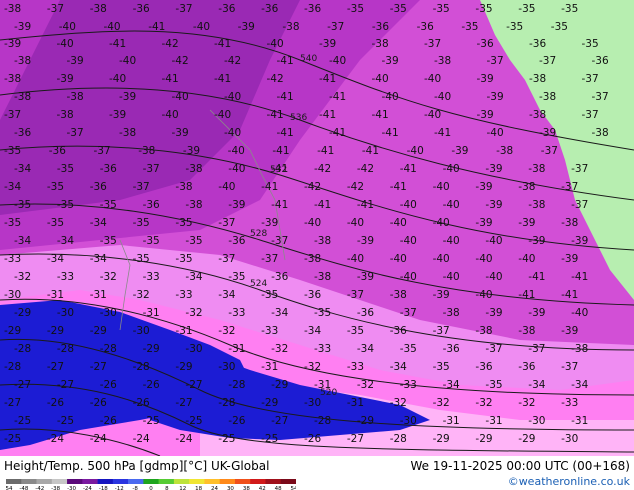 This screenshot has height=490, width=634. What do you see at coordinates (322, 421) in the screenshot?
I see `temperature-value: -28` at bounding box center [322, 421].